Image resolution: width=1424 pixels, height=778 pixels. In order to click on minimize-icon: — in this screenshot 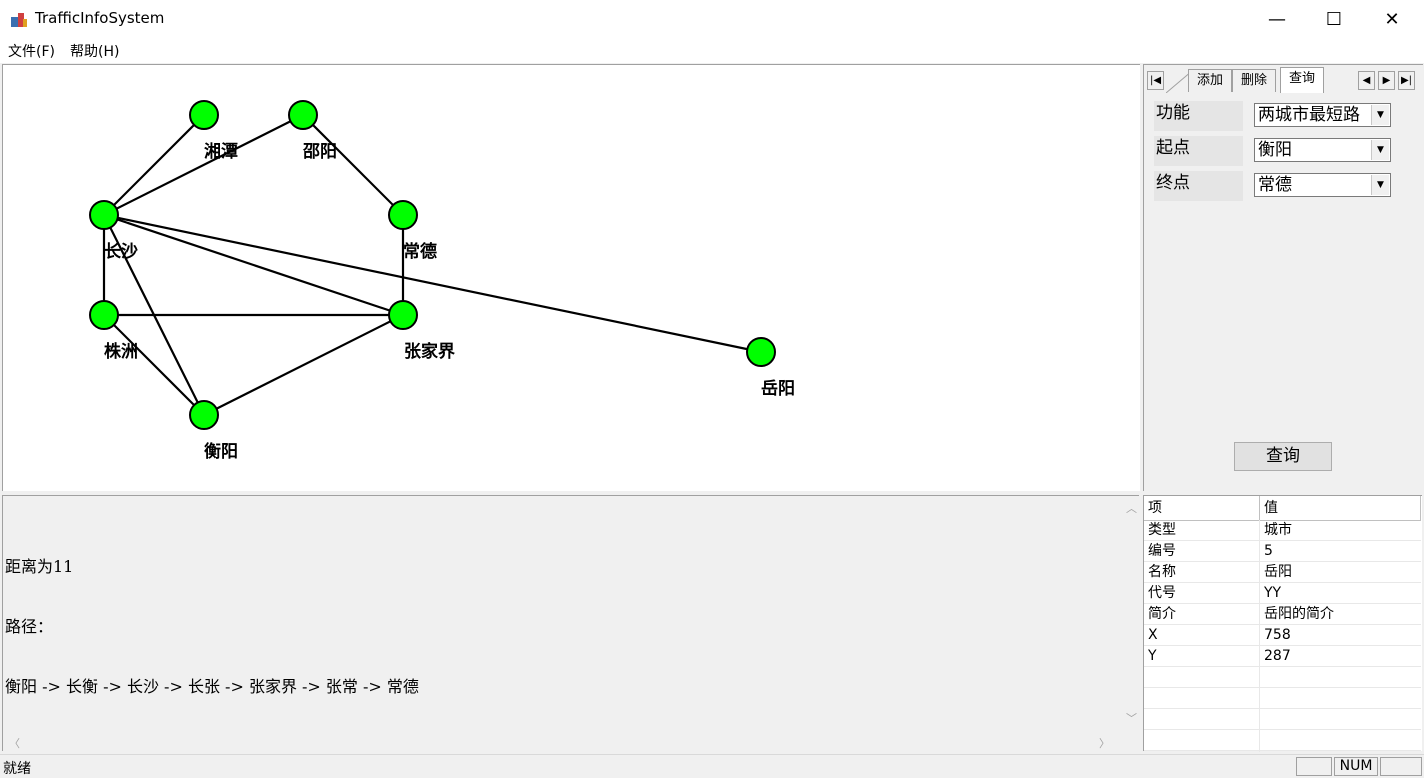, I will do `click(1277, 19)`.